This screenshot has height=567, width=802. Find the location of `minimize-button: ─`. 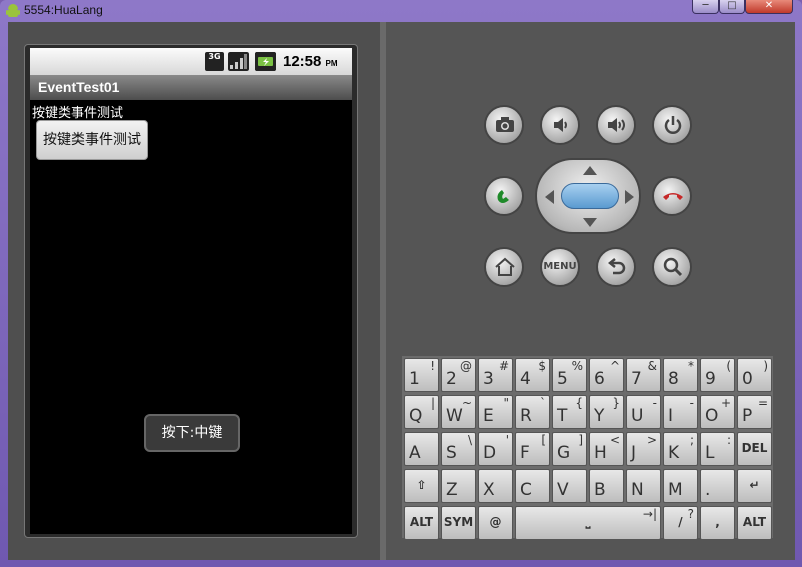

minimize-button: ─ is located at coordinates (705, 7).